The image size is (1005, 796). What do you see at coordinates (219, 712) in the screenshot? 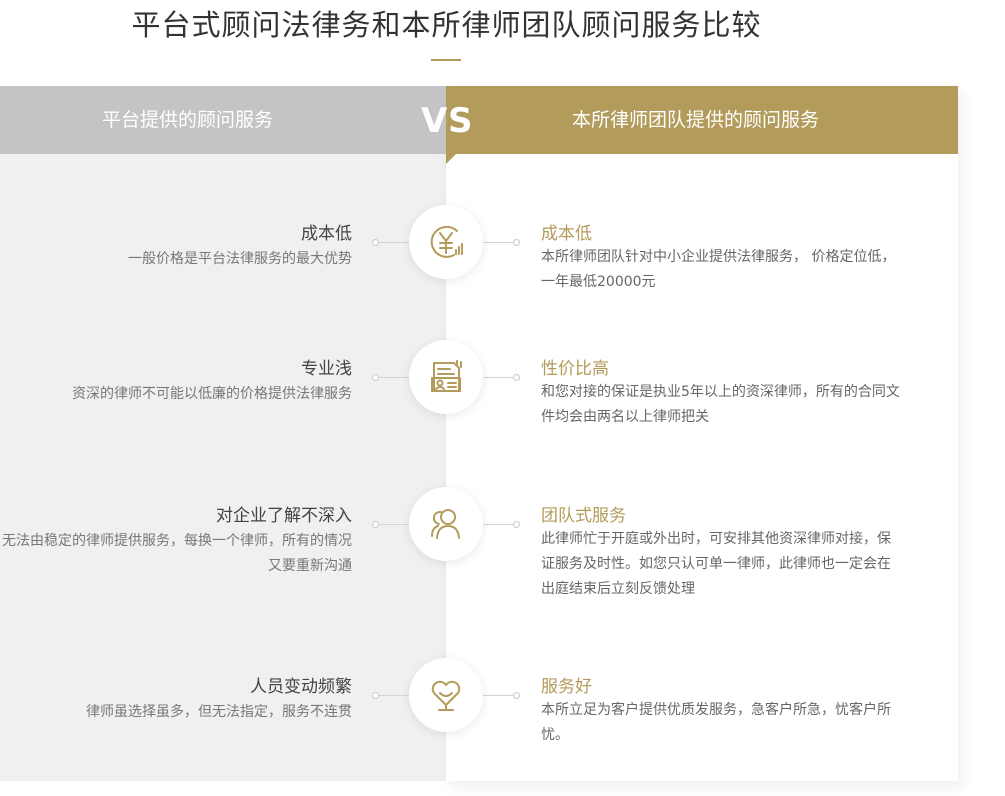
I see `platform-point-desc: 律师虽选择虽多，但无法指定，服务不连贯` at bounding box center [219, 712].